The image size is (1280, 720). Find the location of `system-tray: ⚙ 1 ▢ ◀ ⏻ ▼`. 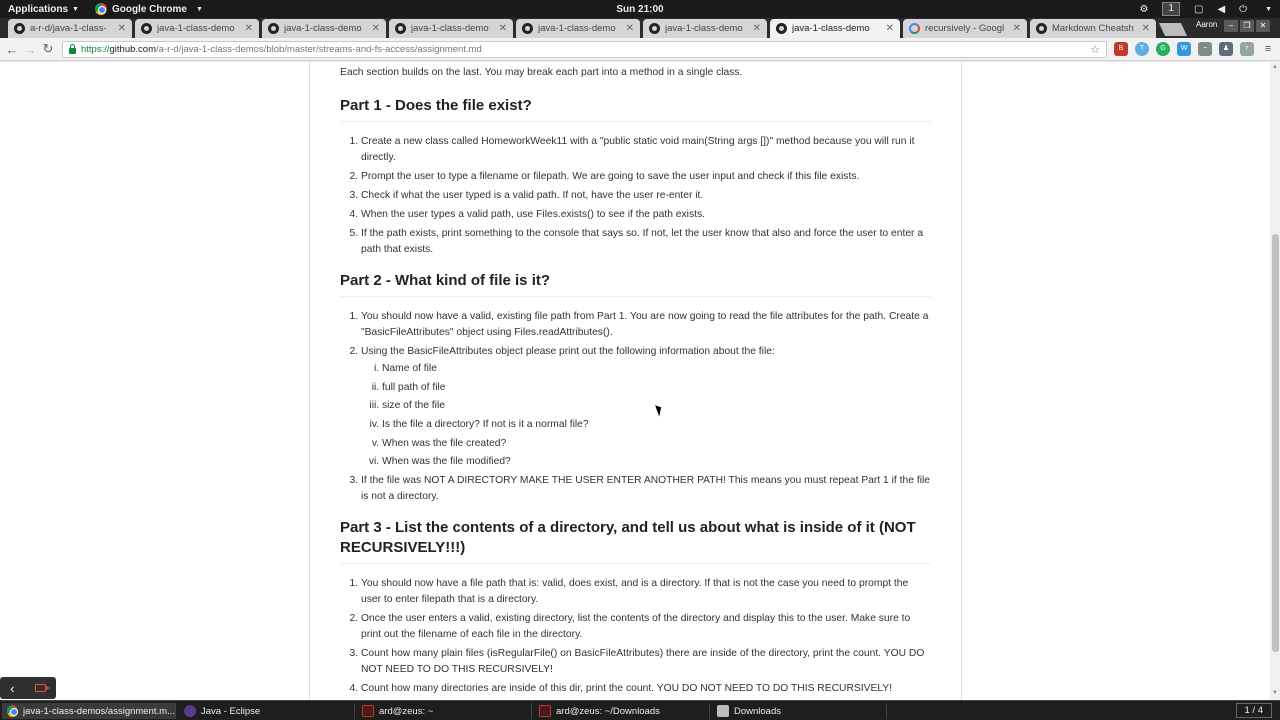

system-tray: ⚙ 1 ▢ ◀ ⏻ ▼ is located at coordinates (1205, 9).